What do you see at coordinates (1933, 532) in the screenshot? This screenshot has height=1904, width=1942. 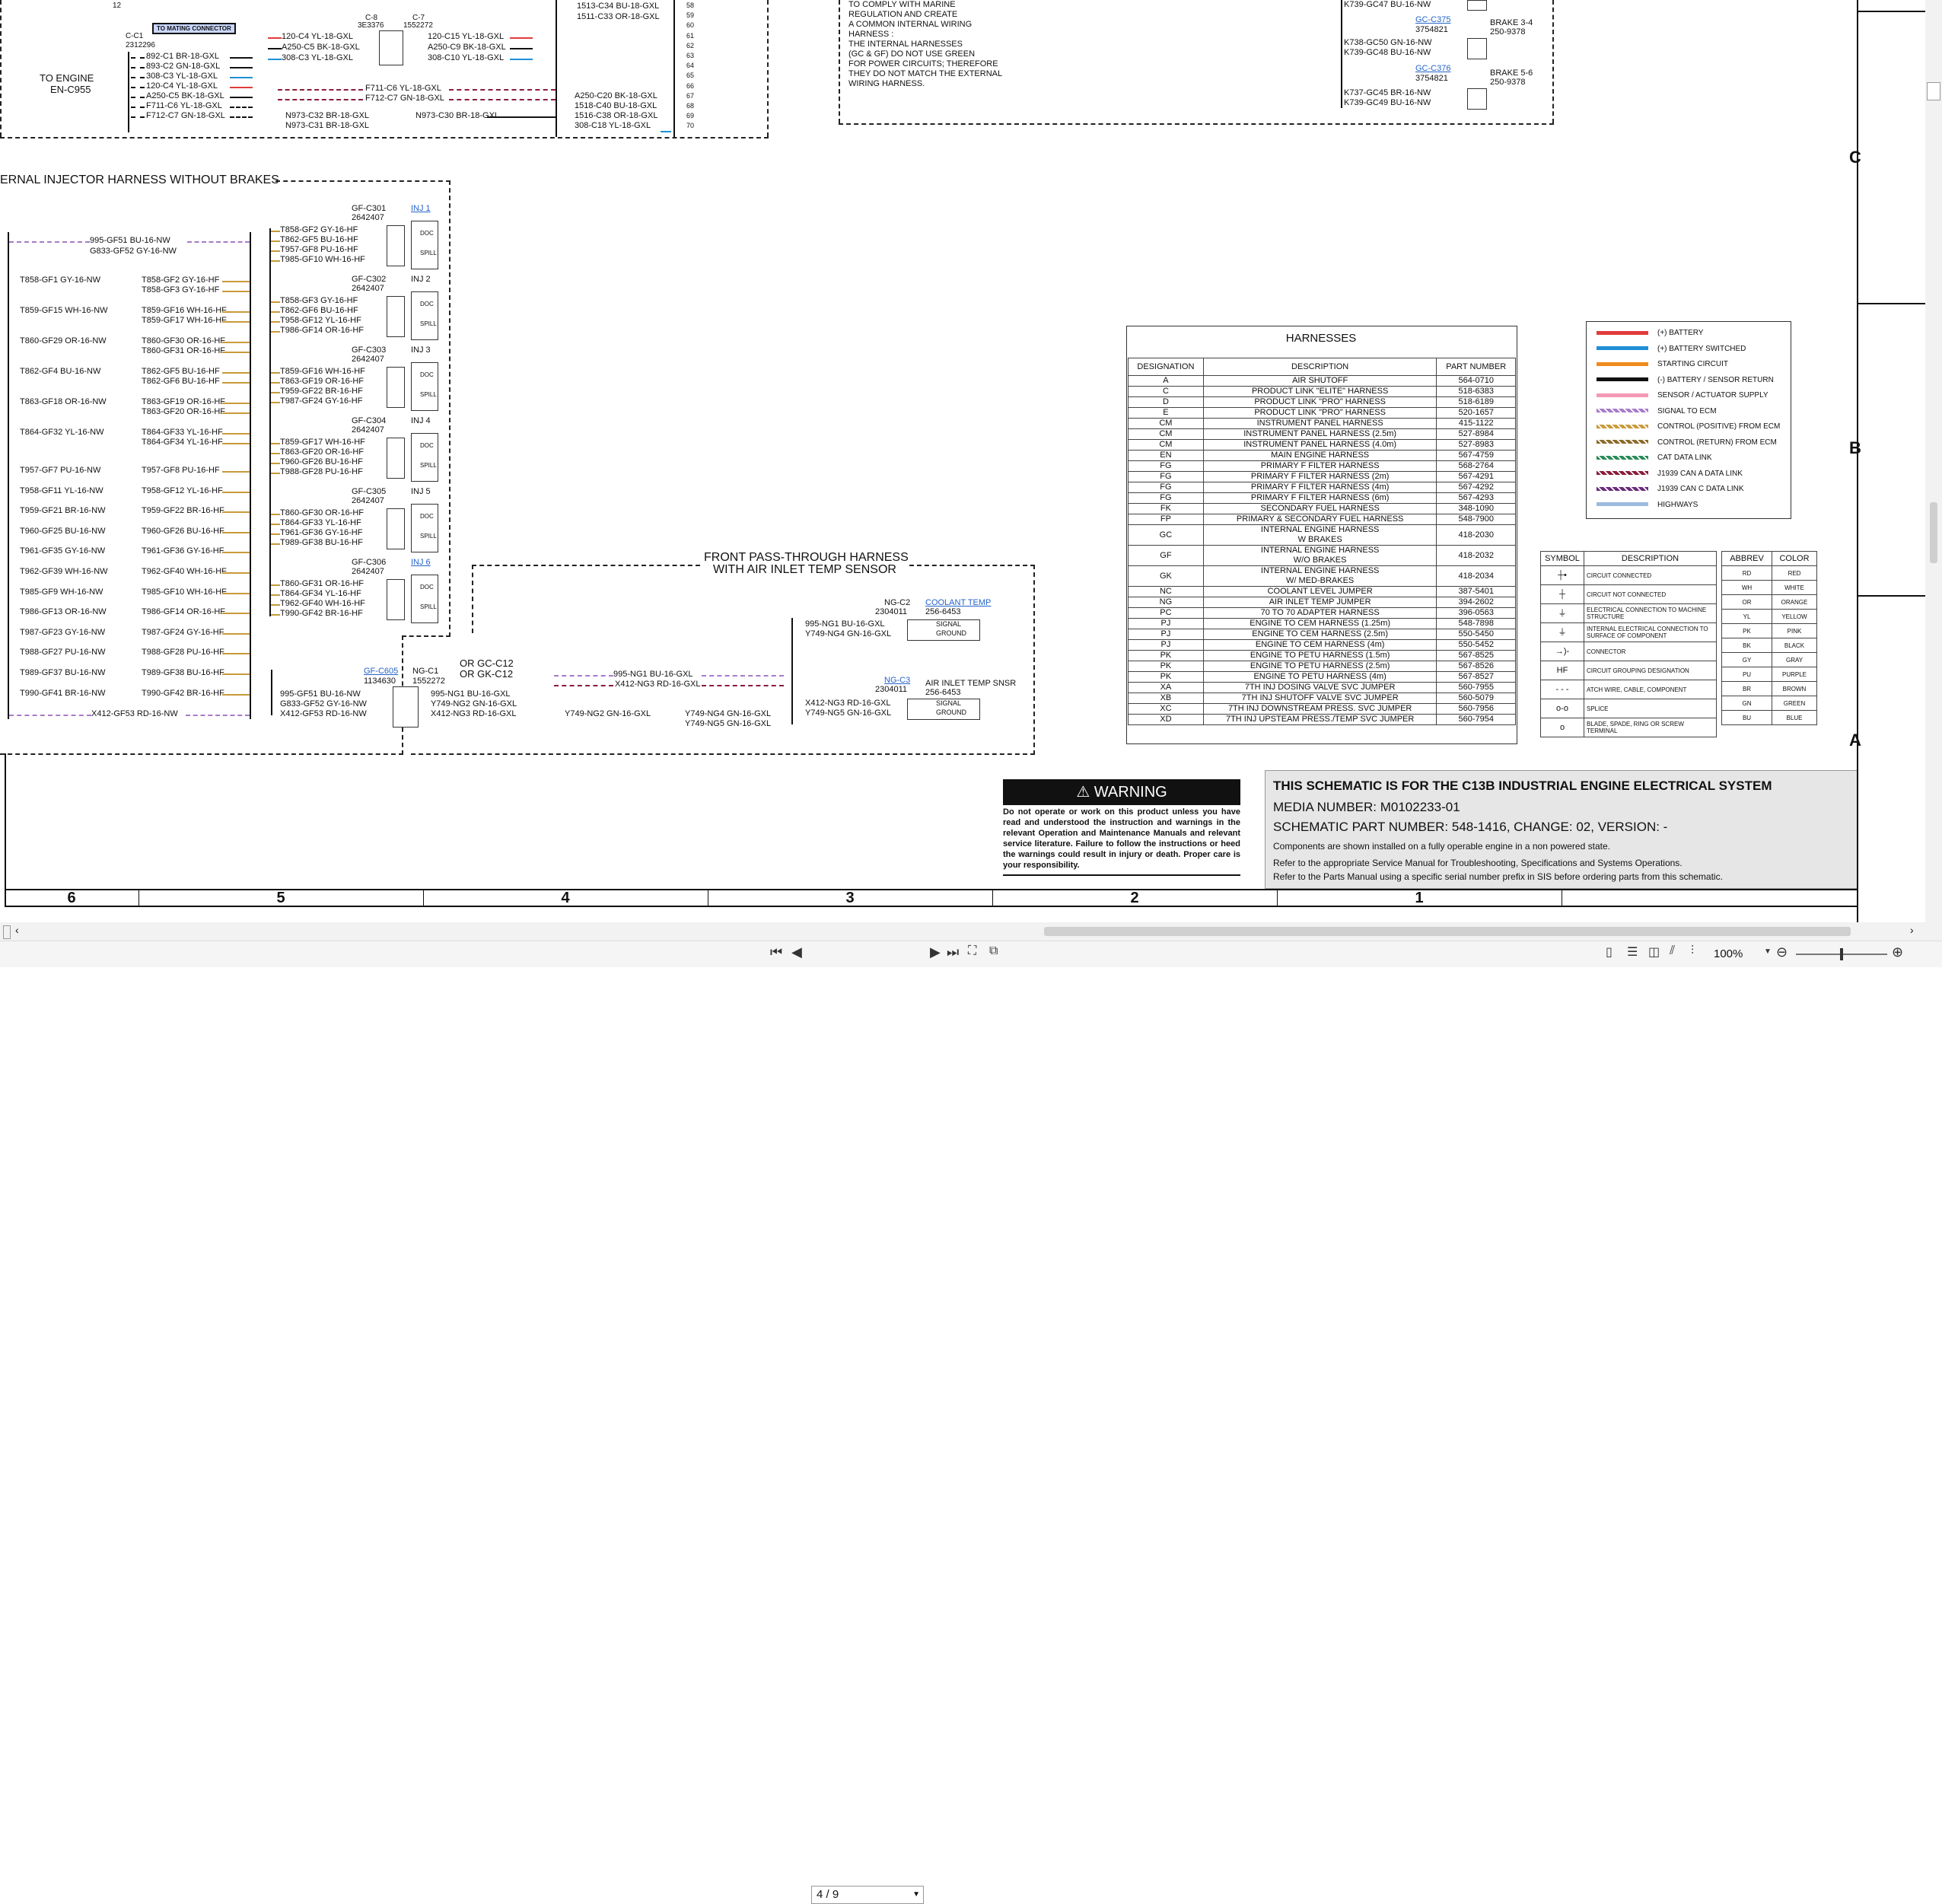 I see `vertical-scroll-thumb` at bounding box center [1933, 532].